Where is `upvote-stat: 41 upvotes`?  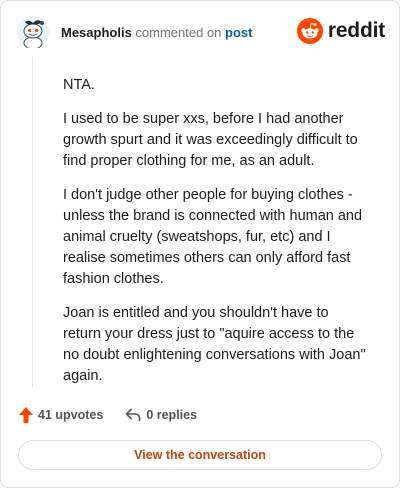
upvote-stat: 41 upvotes is located at coordinates (61, 415).